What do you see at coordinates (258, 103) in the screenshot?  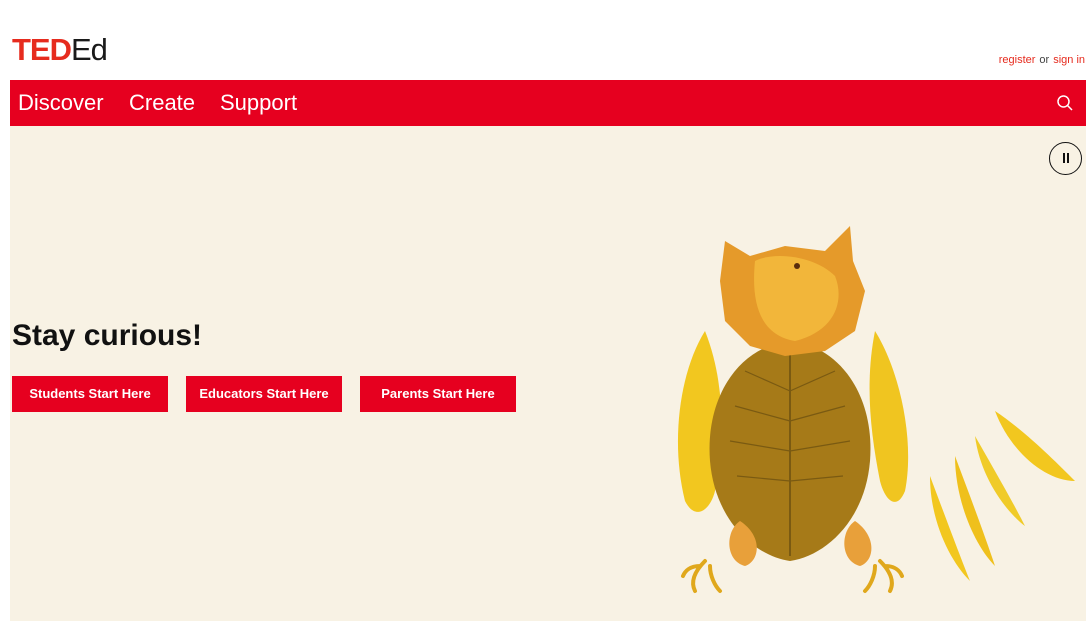 I see `nav-support: Support` at bounding box center [258, 103].